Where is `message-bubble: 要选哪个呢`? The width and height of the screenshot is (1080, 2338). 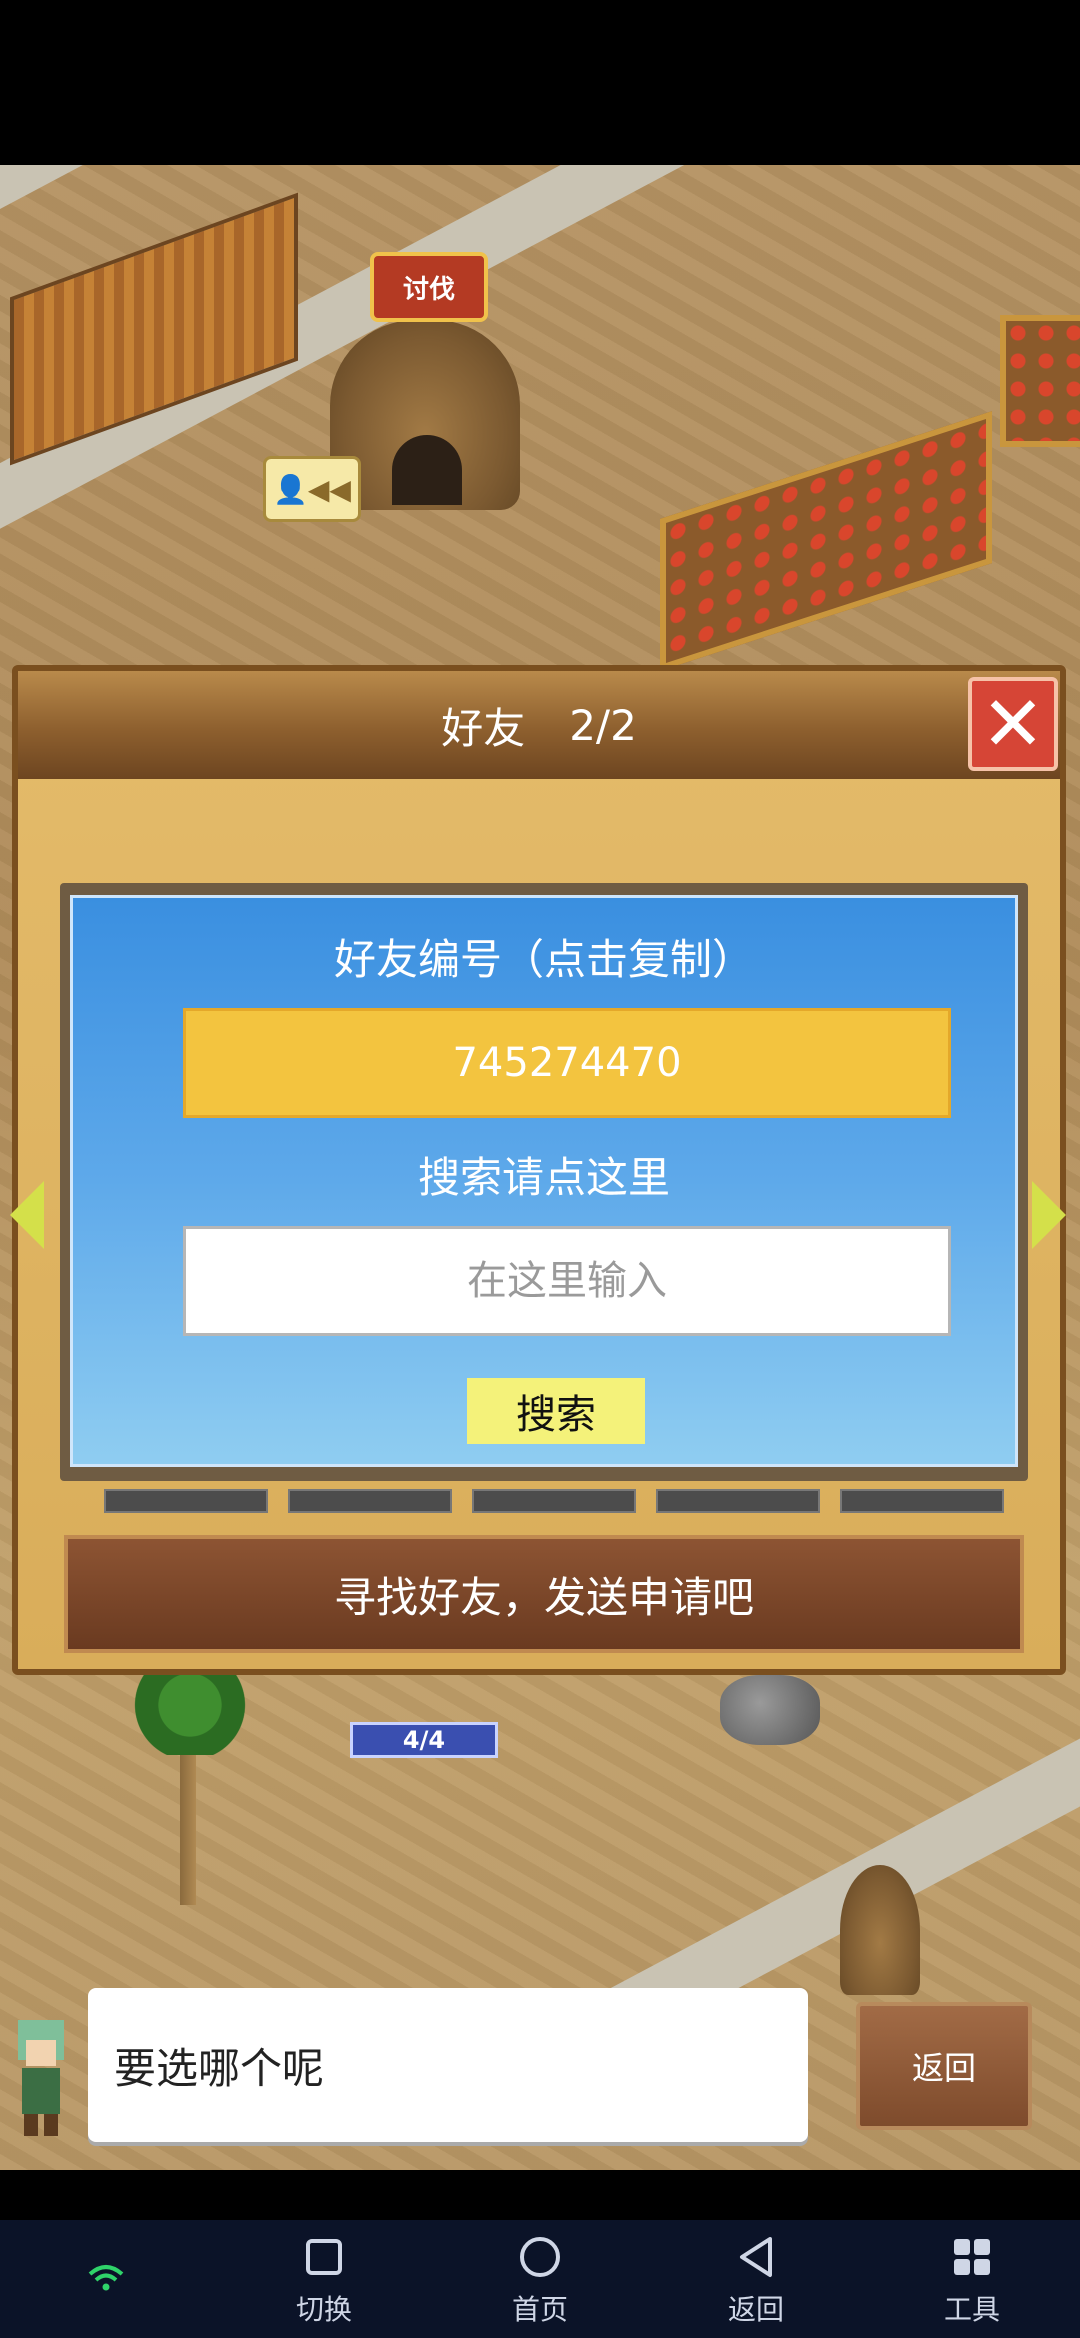 message-bubble: 要选哪个呢 is located at coordinates (448, 2065).